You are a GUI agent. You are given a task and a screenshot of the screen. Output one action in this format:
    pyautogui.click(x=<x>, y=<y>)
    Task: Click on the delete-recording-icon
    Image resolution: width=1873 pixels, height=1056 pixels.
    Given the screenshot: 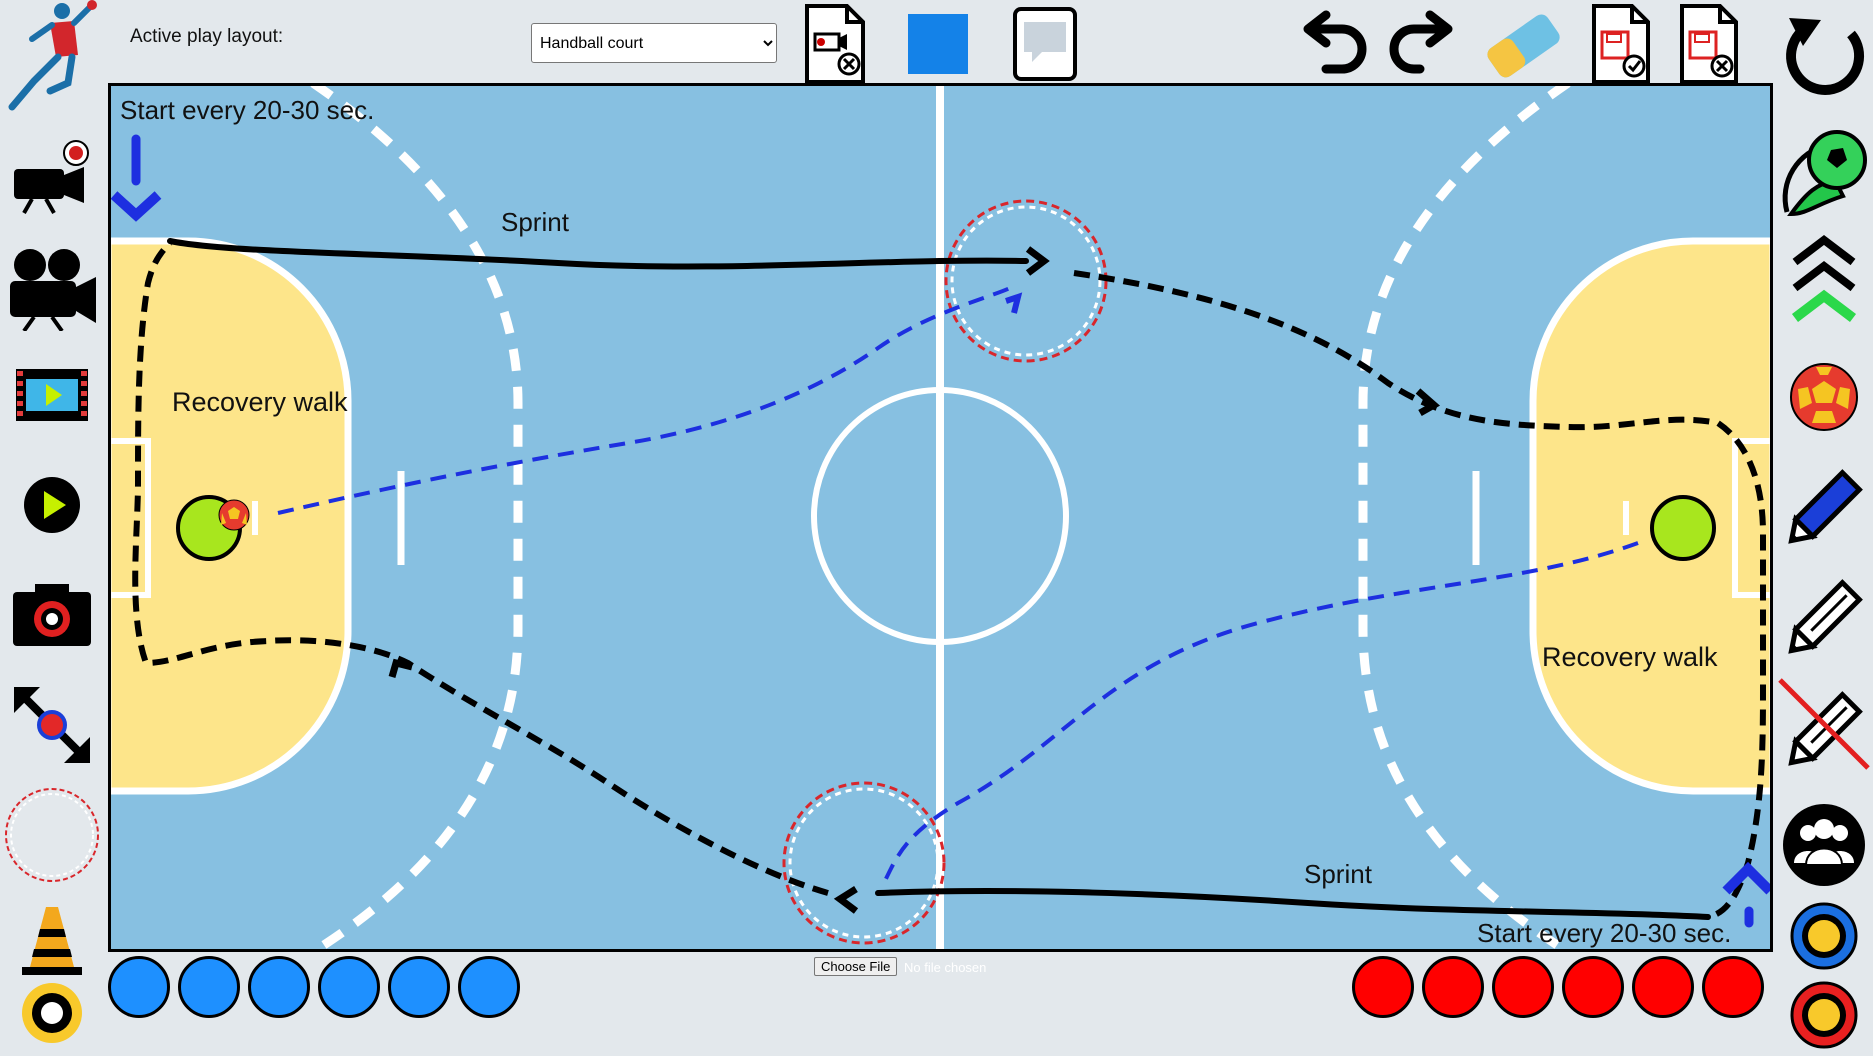 What is the action you would take?
    pyautogui.click(x=835, y=44)
    